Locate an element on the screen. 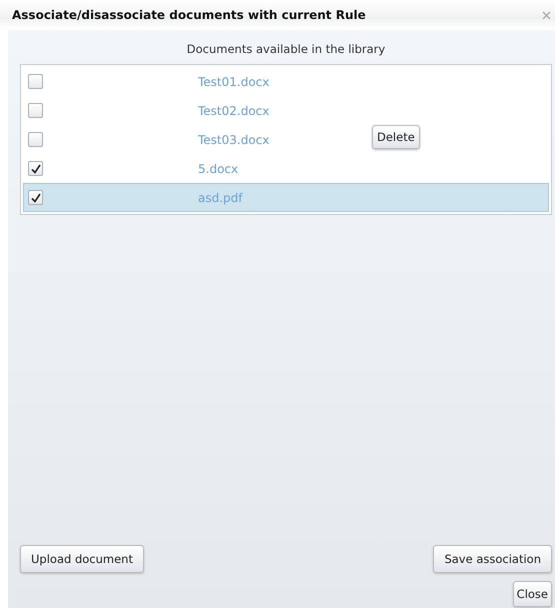  document-link: Test03.docx is located at coordinates (234, 139).